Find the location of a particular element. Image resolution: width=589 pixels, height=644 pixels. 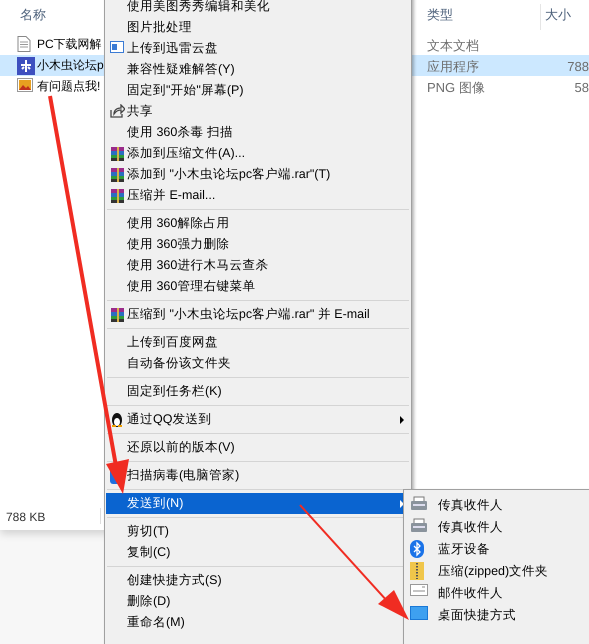

file-size: 58 is located at coordinates (581, 88).